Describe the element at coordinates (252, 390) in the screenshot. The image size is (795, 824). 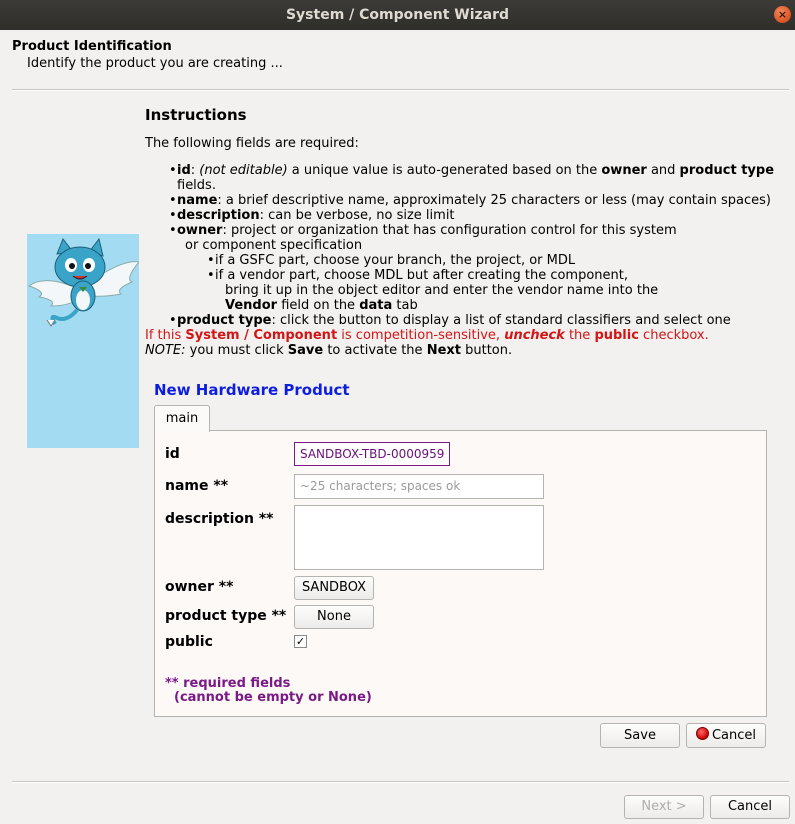
I see `form-title: New Hardware Product` at that location.